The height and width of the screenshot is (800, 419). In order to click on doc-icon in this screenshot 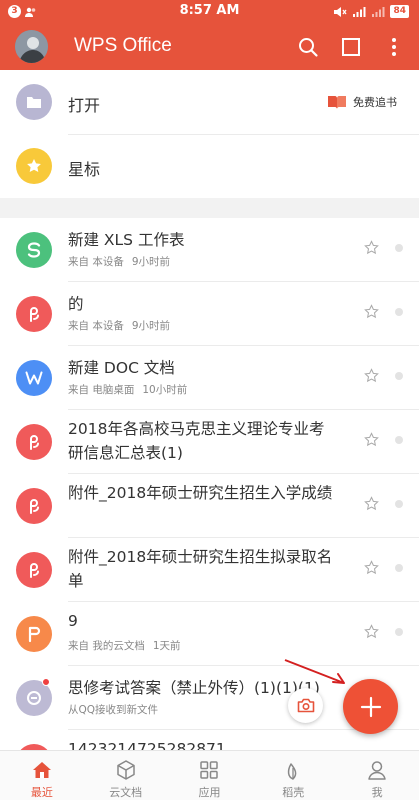, I will do `click(34, 378)`.